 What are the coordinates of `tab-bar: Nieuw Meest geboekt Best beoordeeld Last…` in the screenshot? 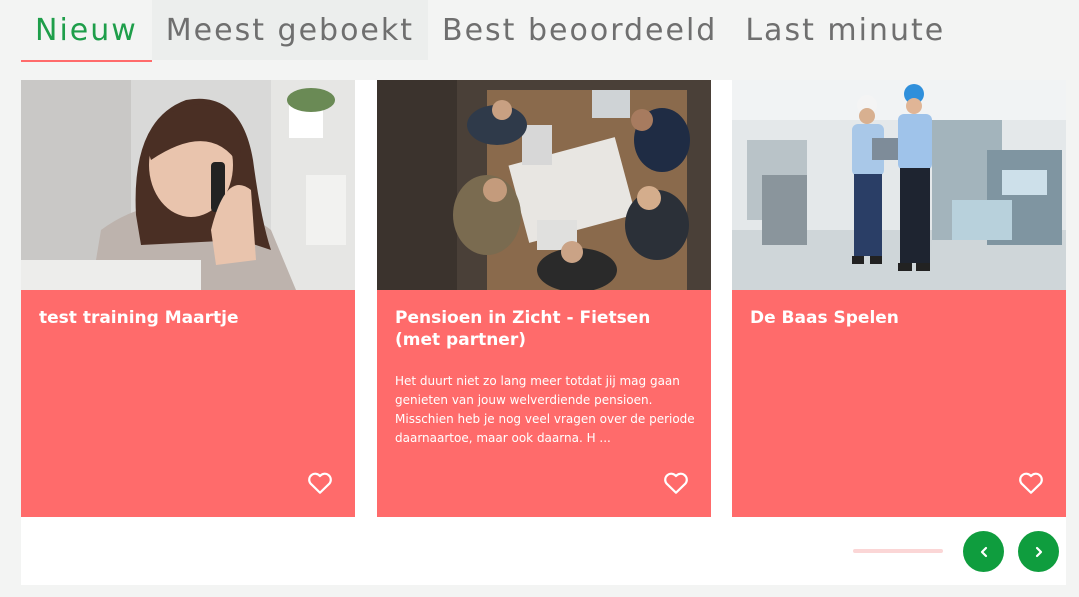 It's located at (490, 31).